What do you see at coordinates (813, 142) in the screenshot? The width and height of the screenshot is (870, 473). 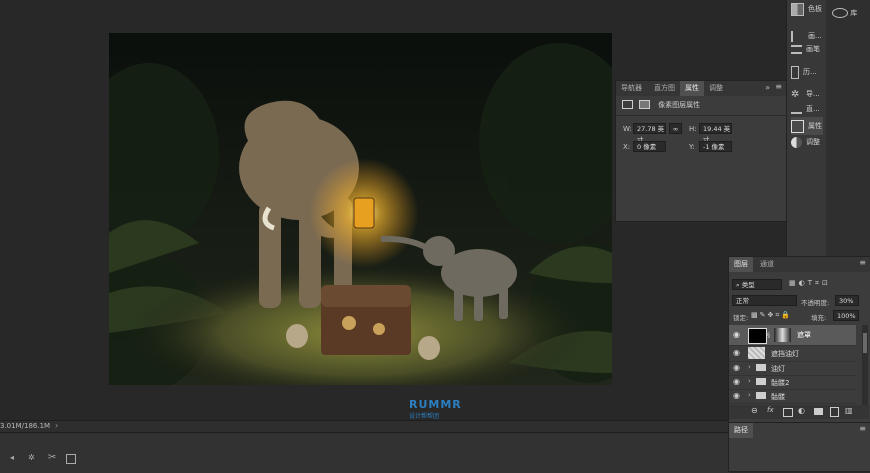 I see `dock-item-label: 调整` at bounding box center [813, 142].